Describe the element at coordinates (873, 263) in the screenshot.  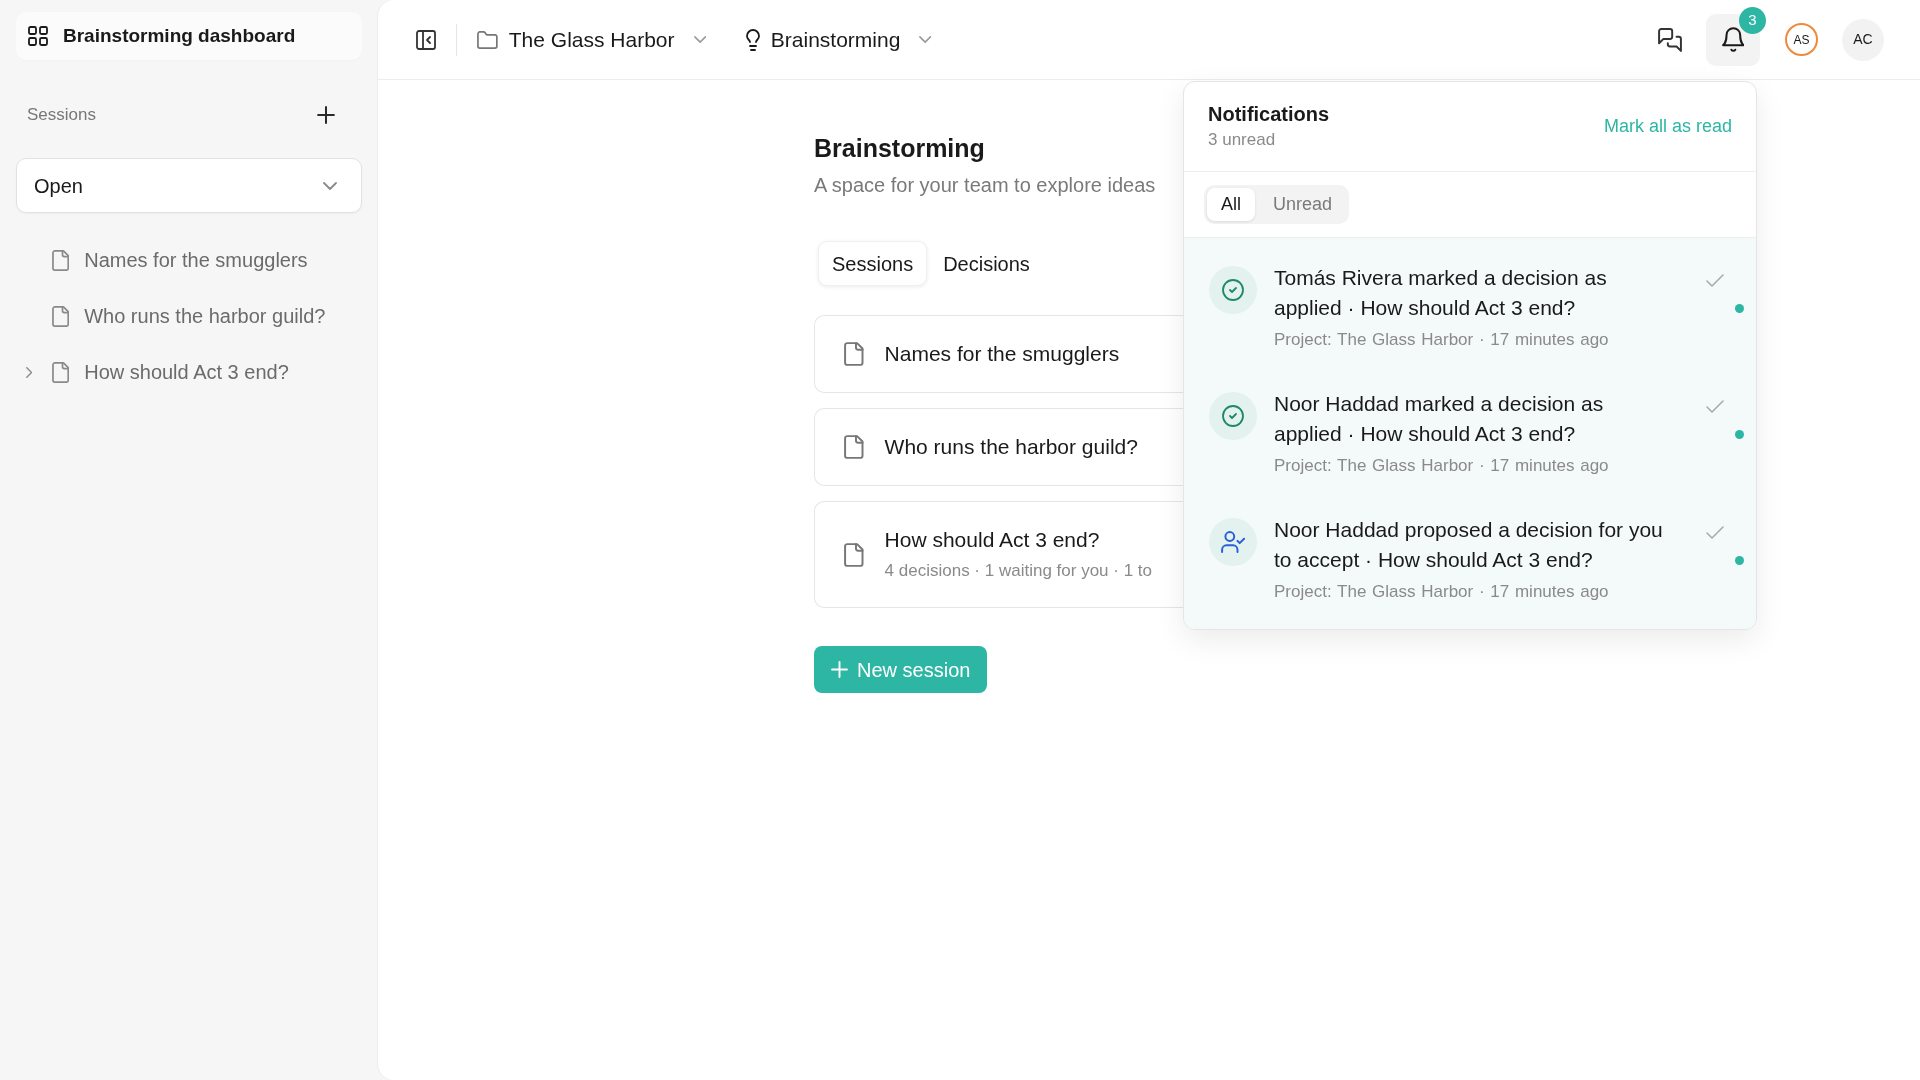
I see `tab: Sessions` at that location.